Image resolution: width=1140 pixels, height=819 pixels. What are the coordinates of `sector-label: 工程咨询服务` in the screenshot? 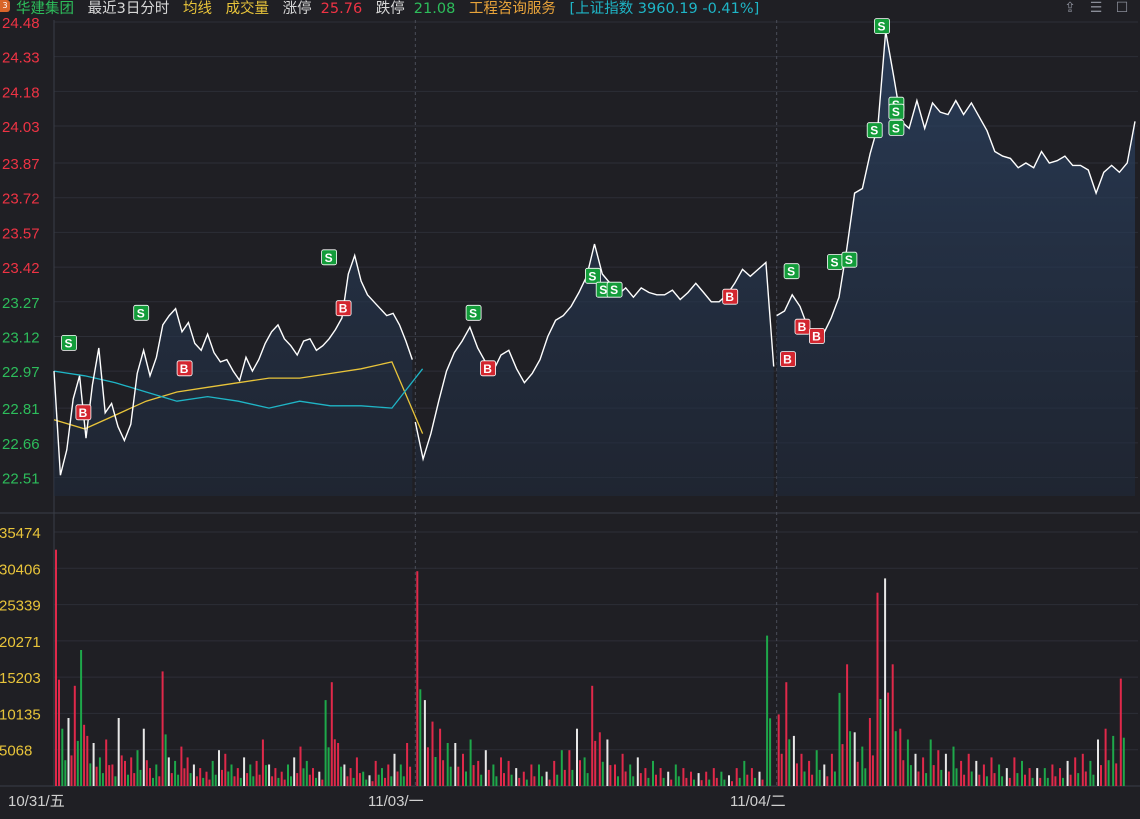 It's located at (512, 9).